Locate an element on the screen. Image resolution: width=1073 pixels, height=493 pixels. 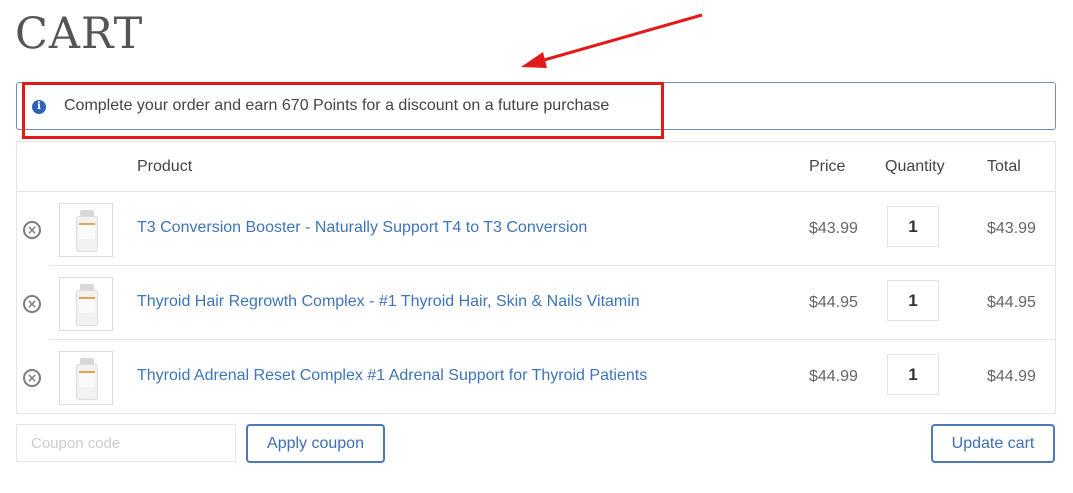
header-total: Total is located at coordinates (1004, 166).